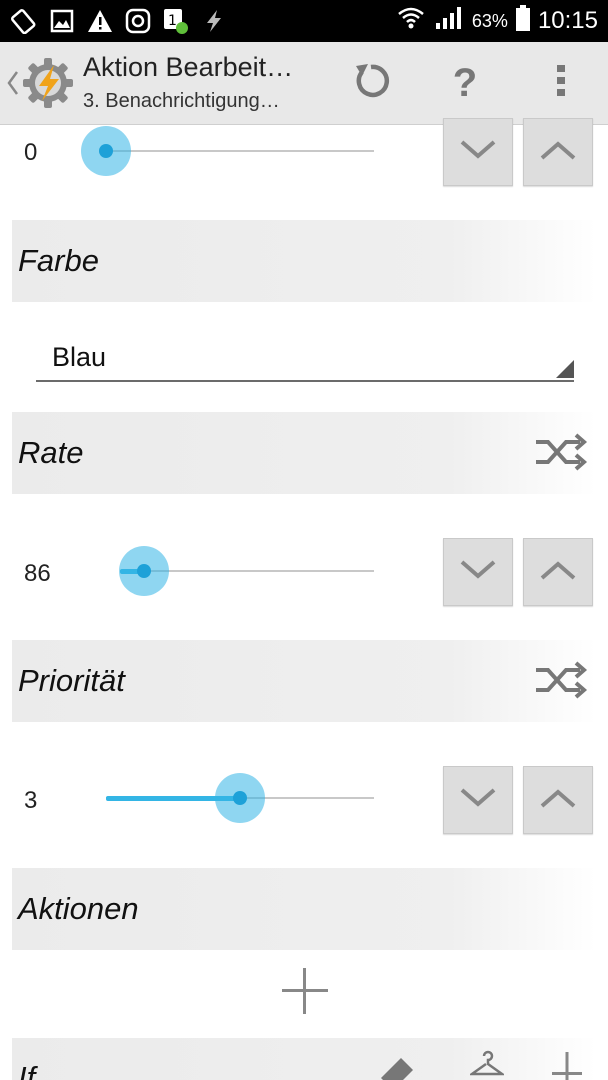 This screenshot has height=1080, width=608. I want to click on overflow-menu-icon, so click(561, 83).